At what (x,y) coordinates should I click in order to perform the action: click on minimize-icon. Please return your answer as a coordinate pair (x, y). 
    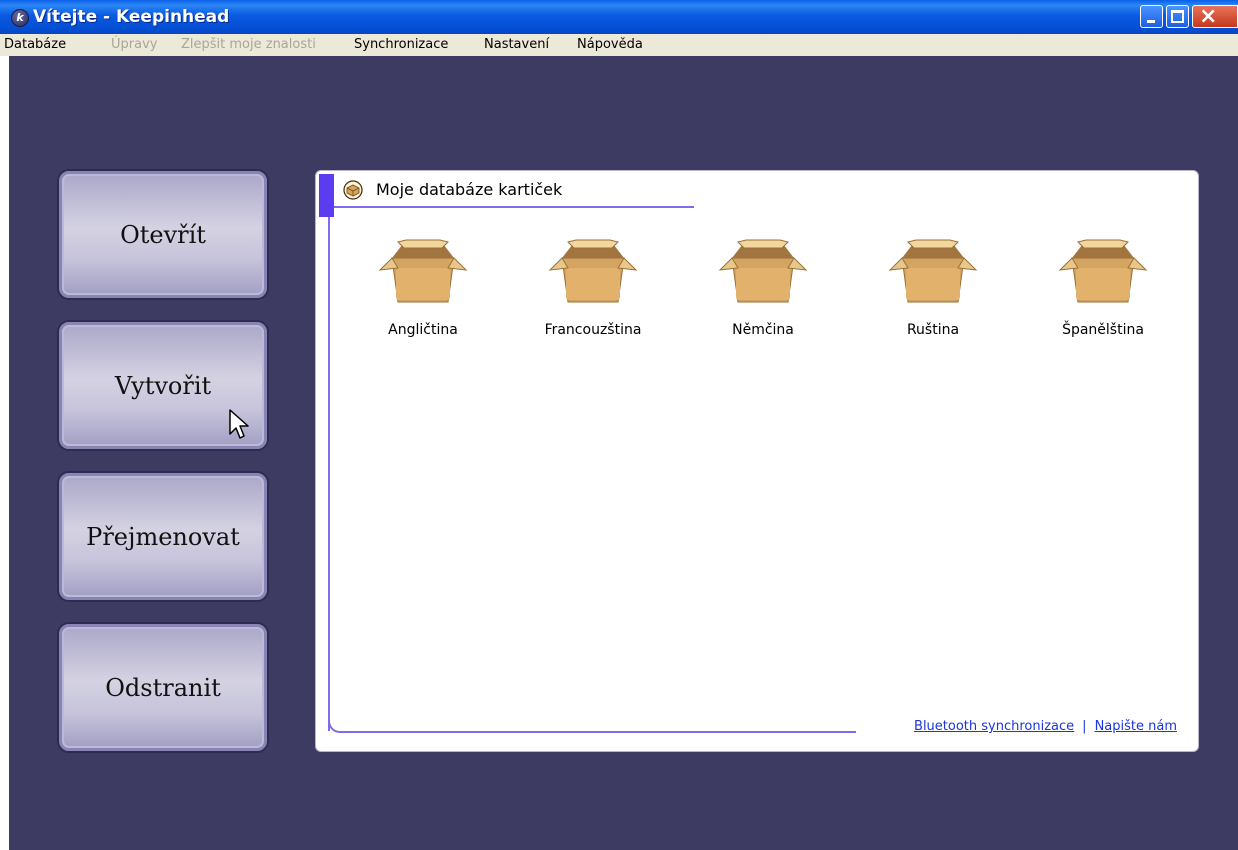
    Looking at the image, I should click on (1151, 21).